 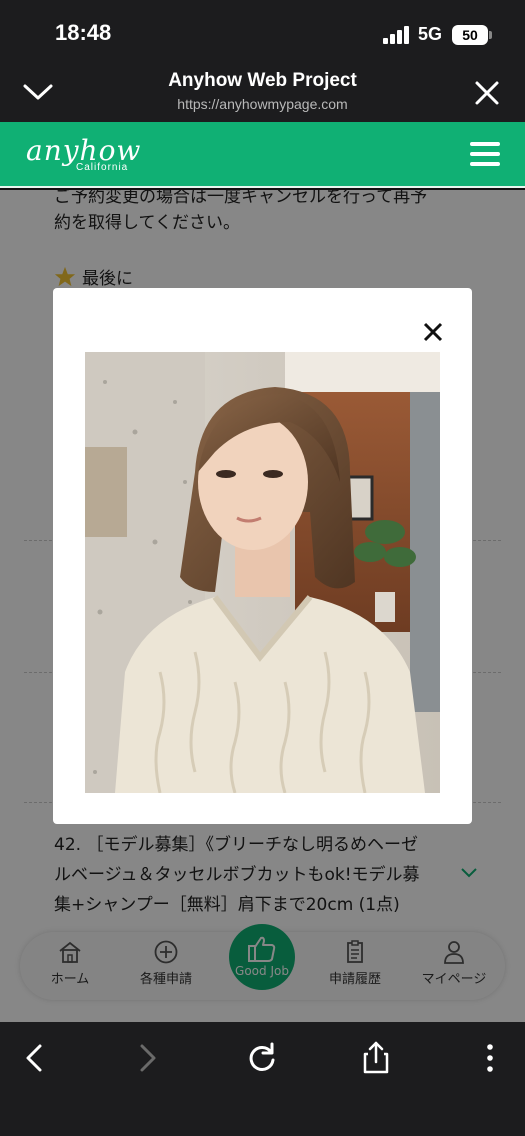 I want to click on share-icon, so click(x=376, y=1058).